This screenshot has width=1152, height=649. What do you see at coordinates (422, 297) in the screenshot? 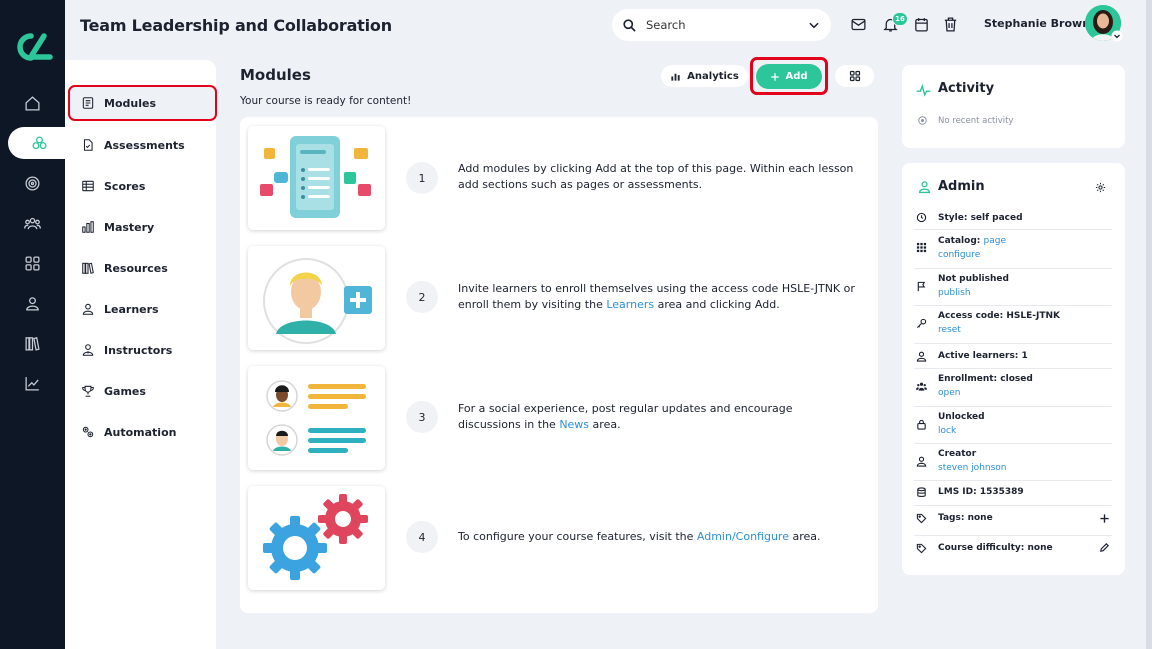
I see `step-number: 2` at bounding box center [422, 297].